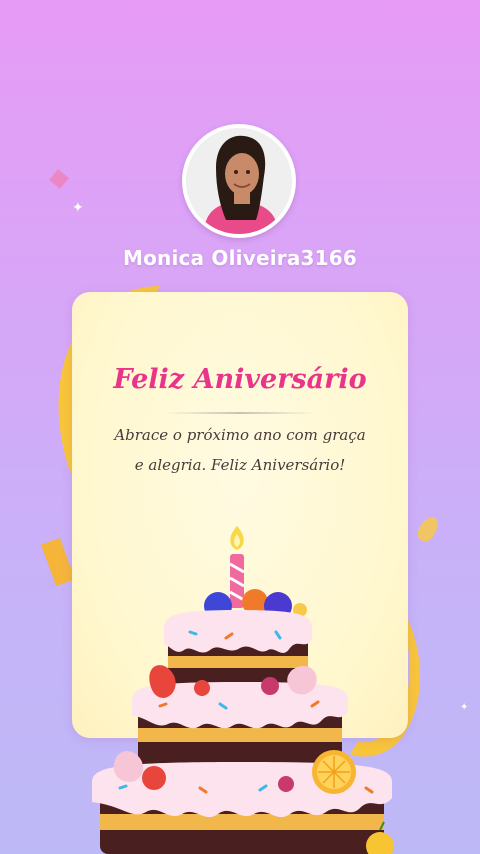 This screenshot has width=480, height=854. I want to click on username: Monica Oliveira3166, so click(240, 258).